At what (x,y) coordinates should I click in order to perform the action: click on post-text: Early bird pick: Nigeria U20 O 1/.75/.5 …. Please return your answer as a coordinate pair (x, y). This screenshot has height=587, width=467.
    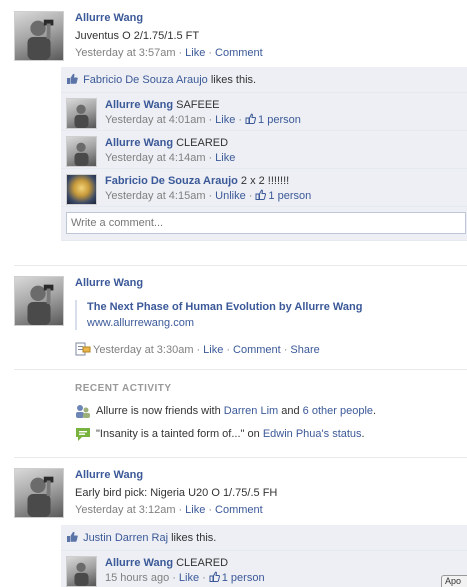
    Looking at the image, I should click on (176, 493).